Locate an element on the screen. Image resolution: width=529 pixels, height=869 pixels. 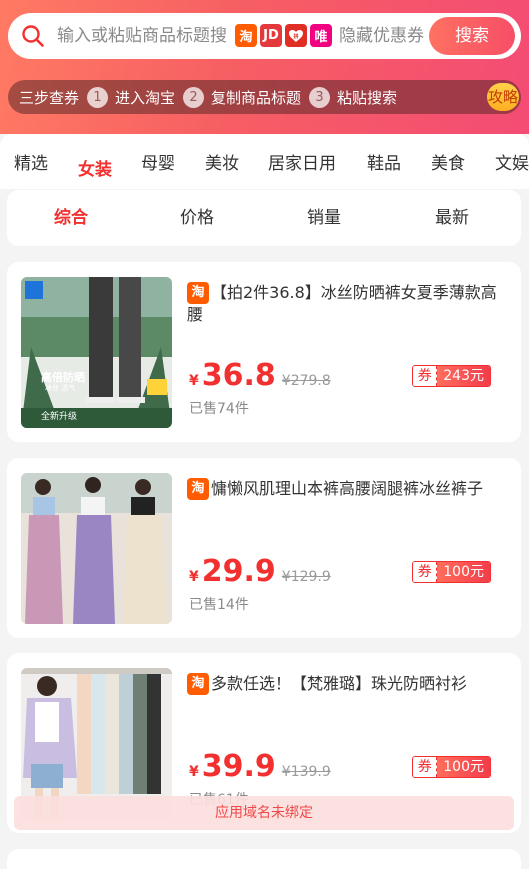
guide-button: 攻略 is located at coordinates (503, 97).